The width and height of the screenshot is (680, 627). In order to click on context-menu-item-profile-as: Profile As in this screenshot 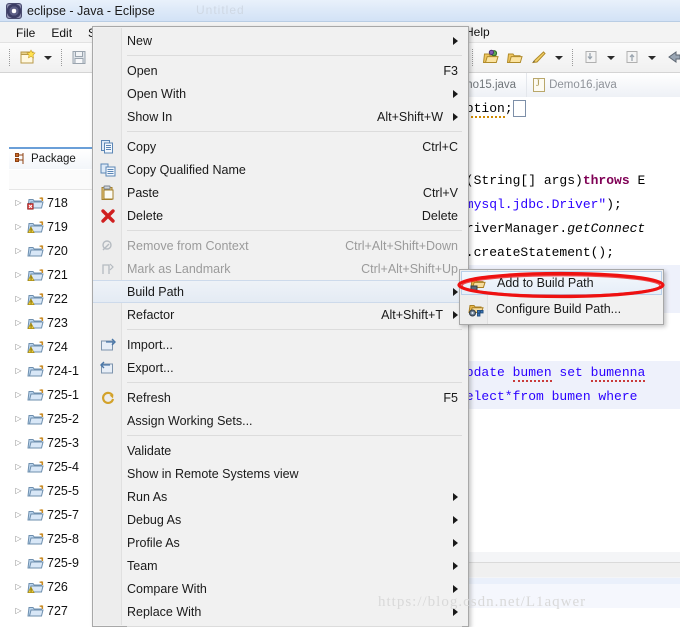, I will do `click(280, 542)`.